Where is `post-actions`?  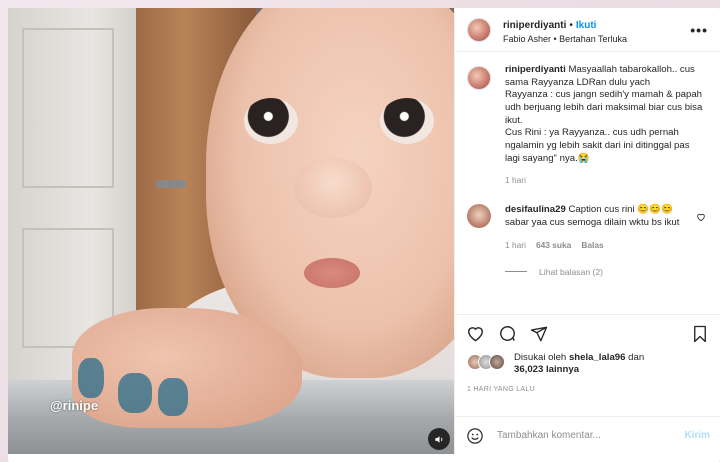 post-actions is located at coordinates (587, 333).